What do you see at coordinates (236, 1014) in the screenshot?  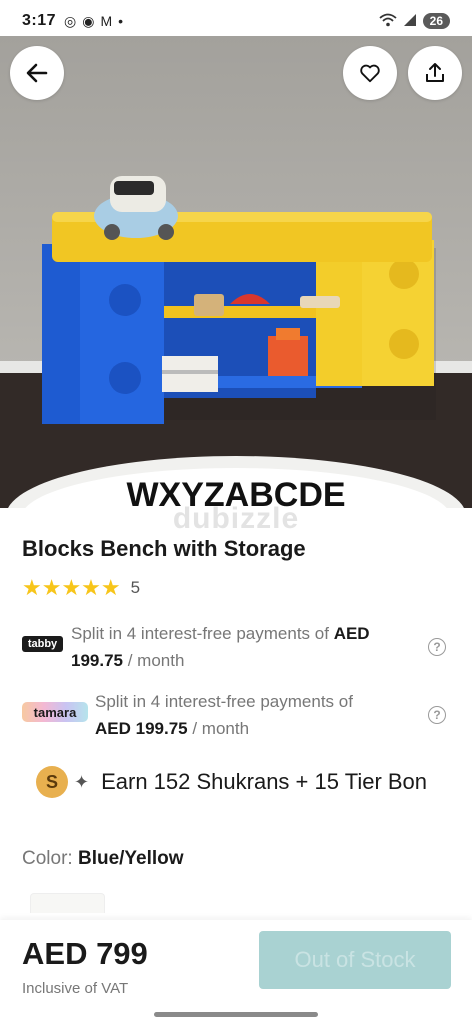 I see `home-indicator` at bounding box center [236, 1014].